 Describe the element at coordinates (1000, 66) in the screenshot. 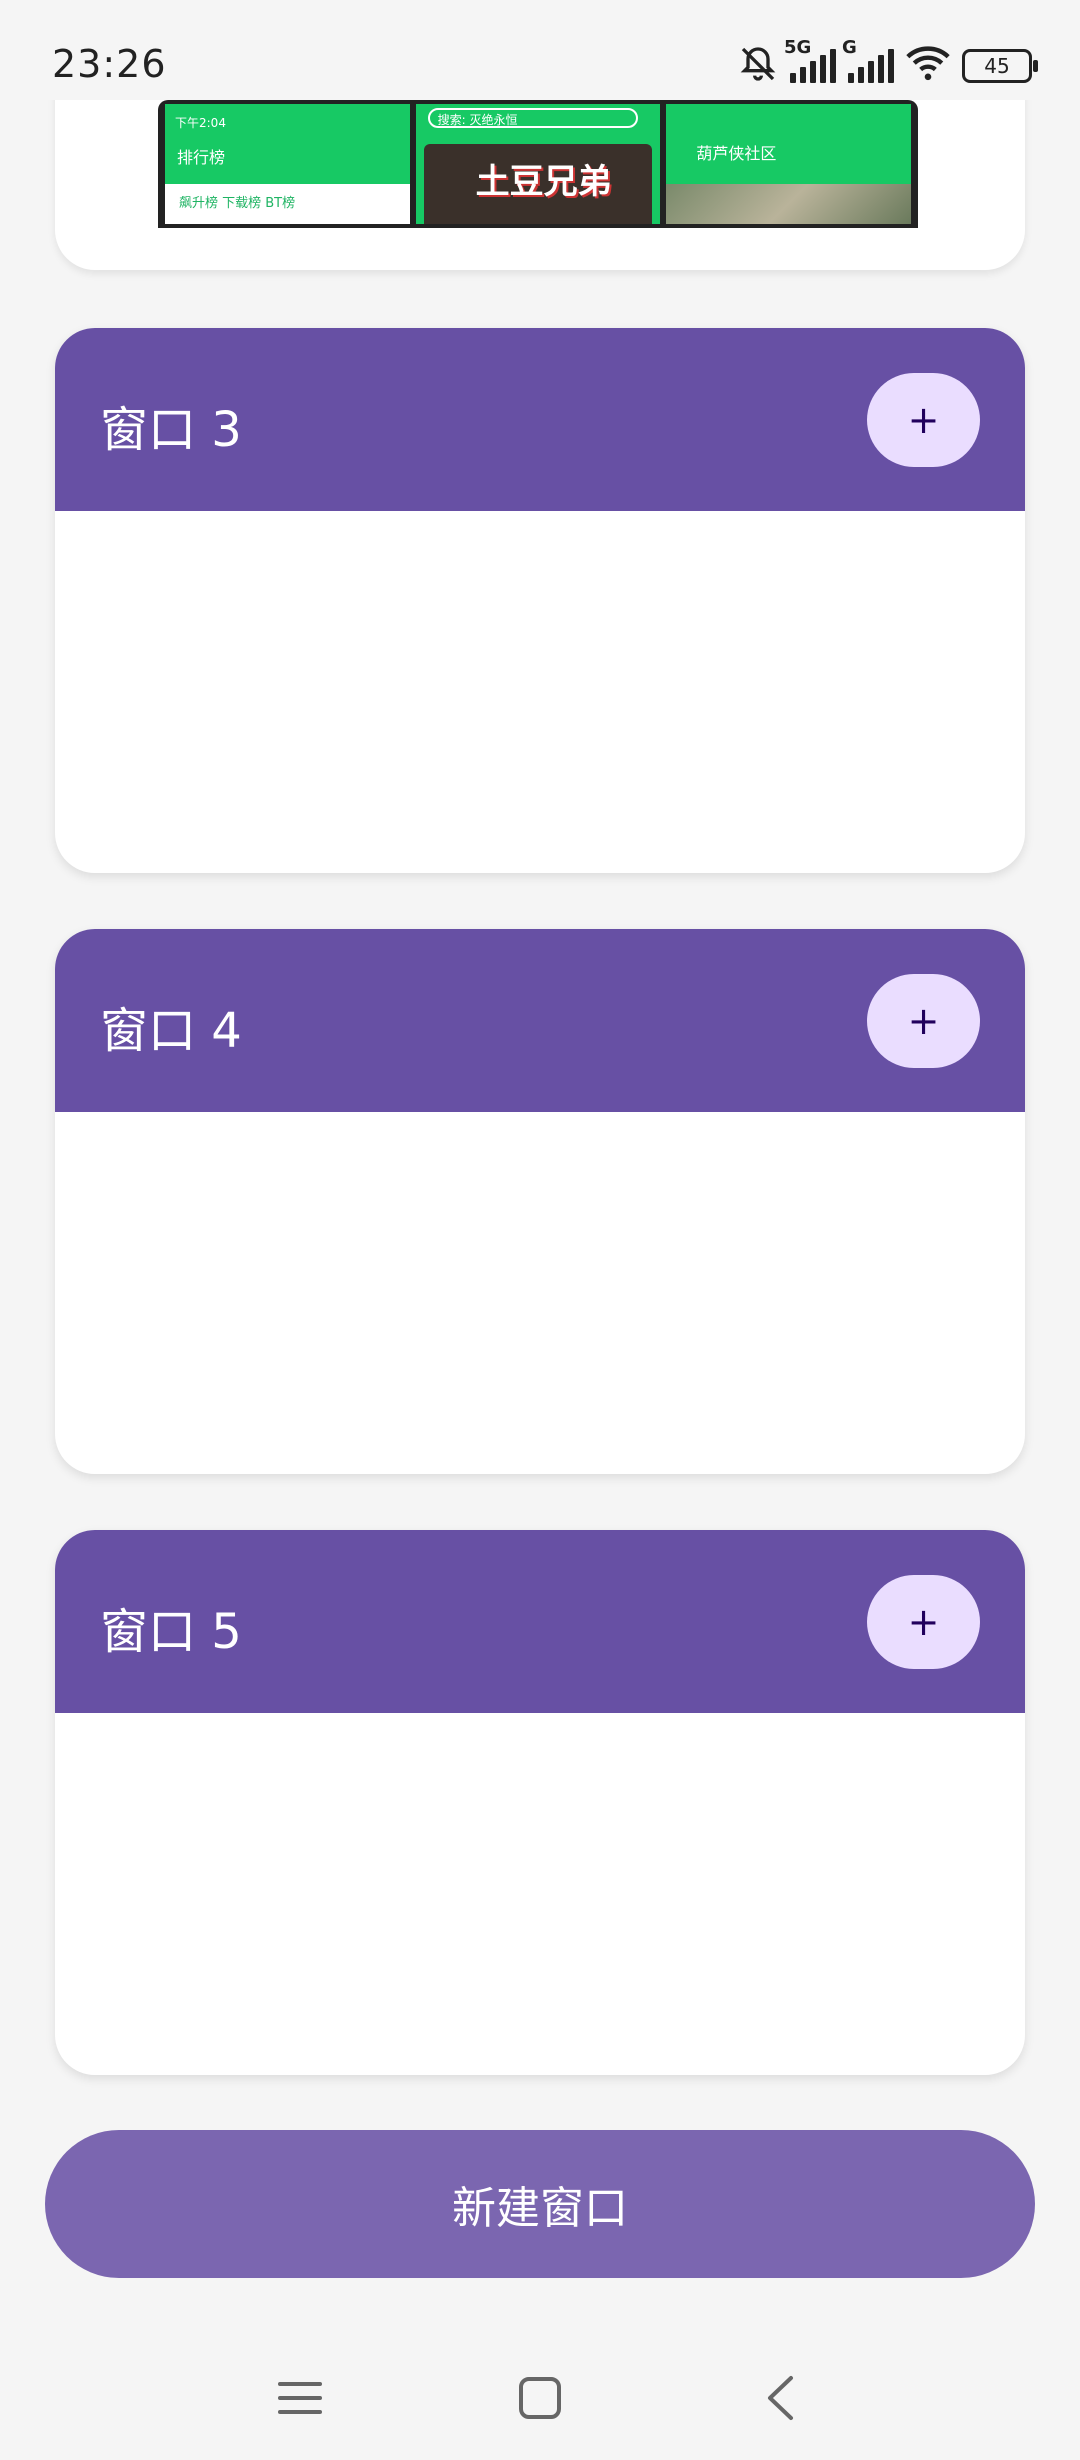

I see `battery-icon: 45` at that location.